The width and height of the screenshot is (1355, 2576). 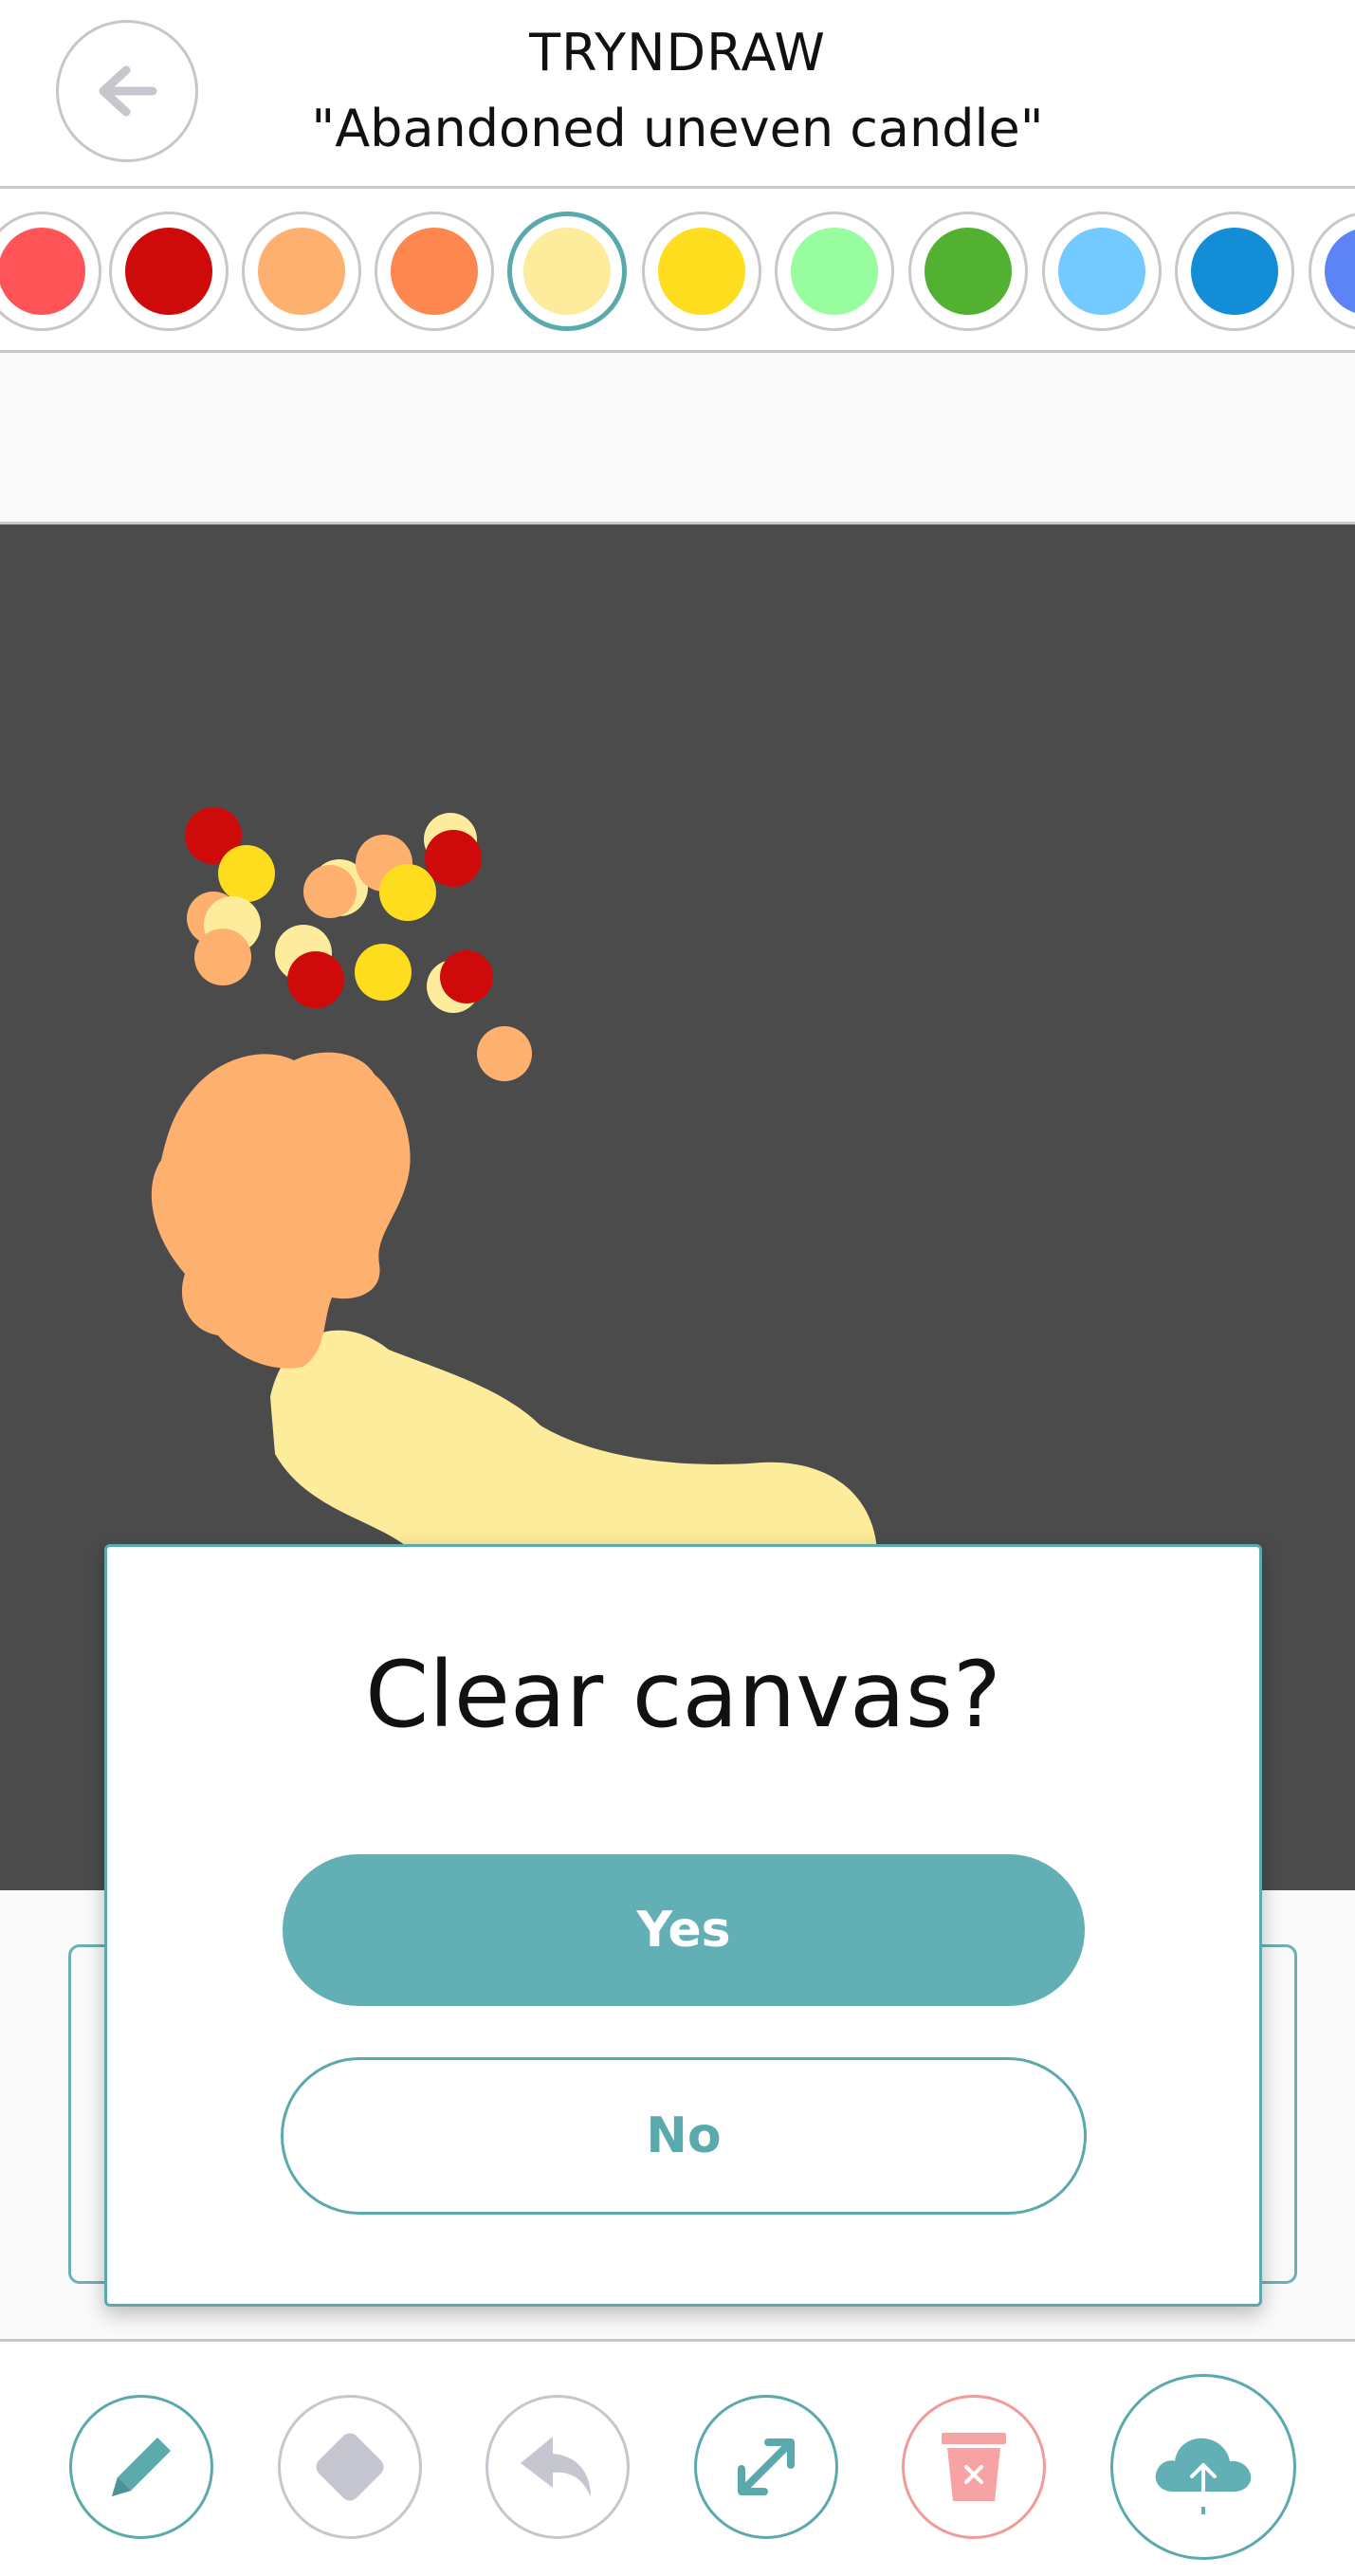 I want to click on clear-button, so click(x=974, y=2467).